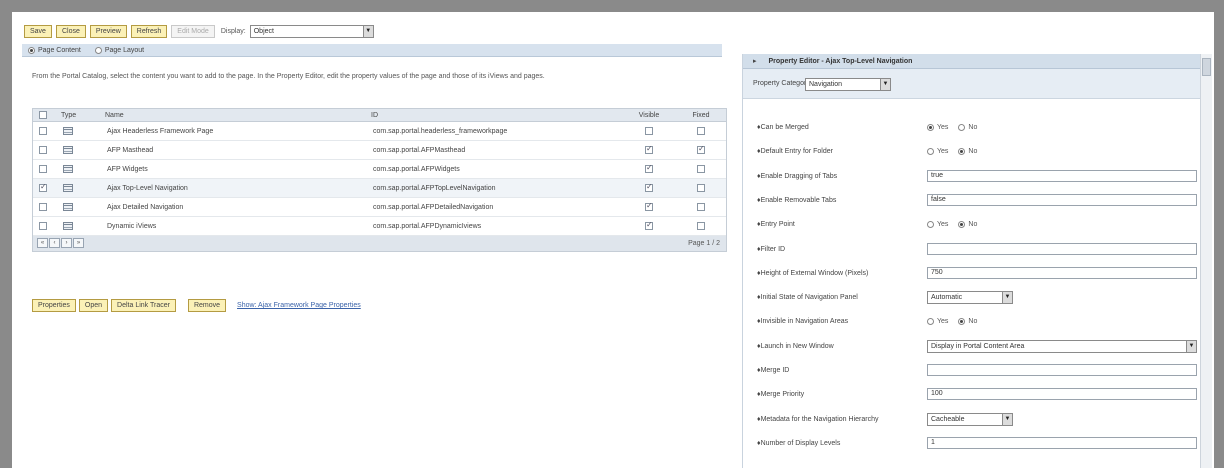 The height and width of the screenshot is (468, 1224). I want to click on property-row: ♦Enable Removable Tabs false, so click(971, 201).